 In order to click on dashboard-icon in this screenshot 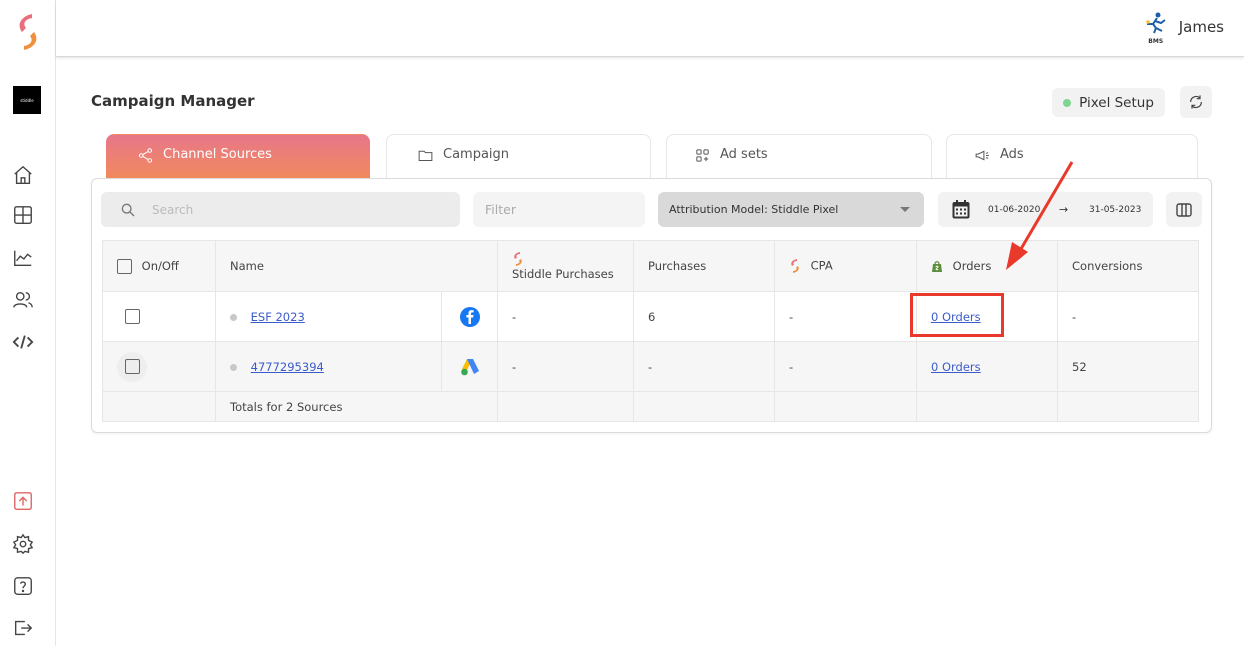, I will do `click(23, 215)`.